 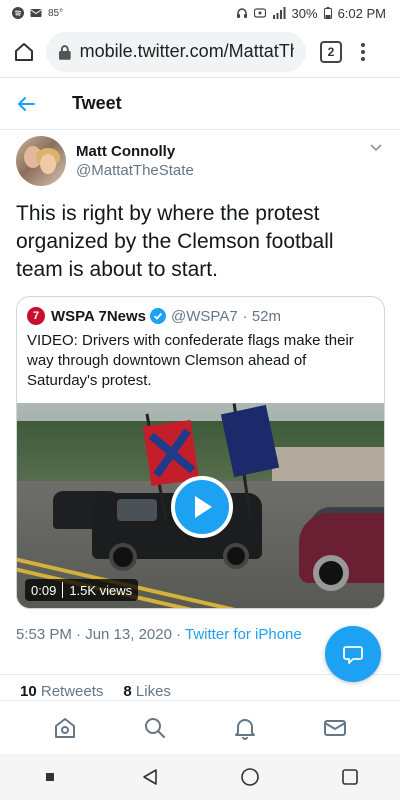 I want to click on quoted-author-handle: @WSPA7, so click(x=204, y=316).